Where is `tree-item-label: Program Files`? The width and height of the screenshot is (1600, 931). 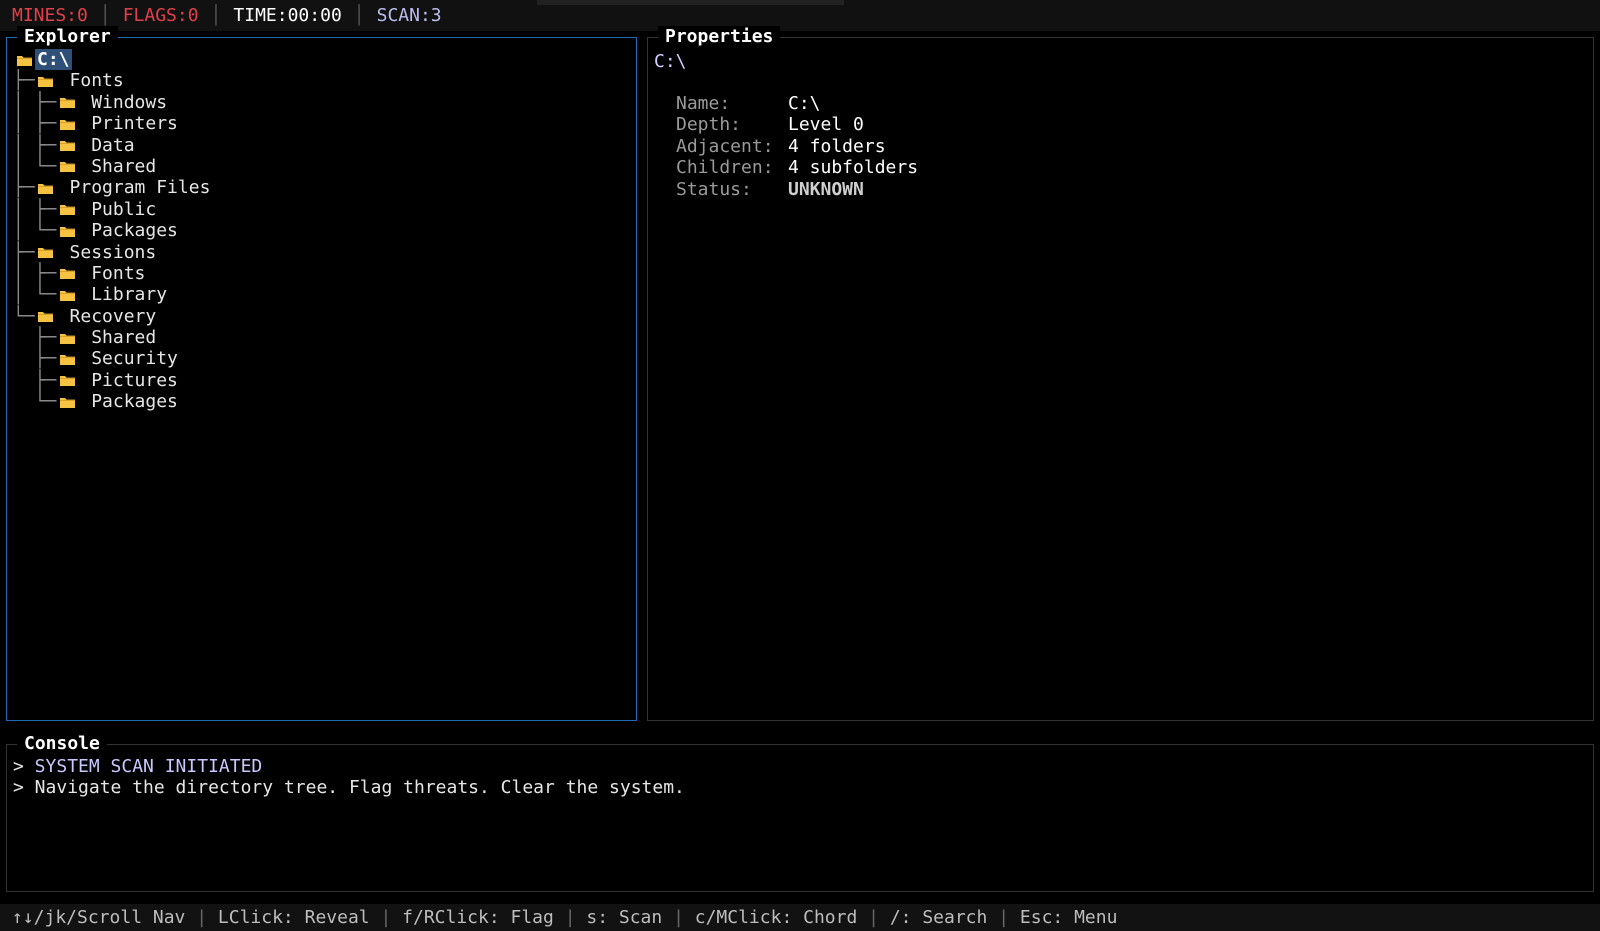
tree-item-label: Program Files is located at coordinates (134, 188).